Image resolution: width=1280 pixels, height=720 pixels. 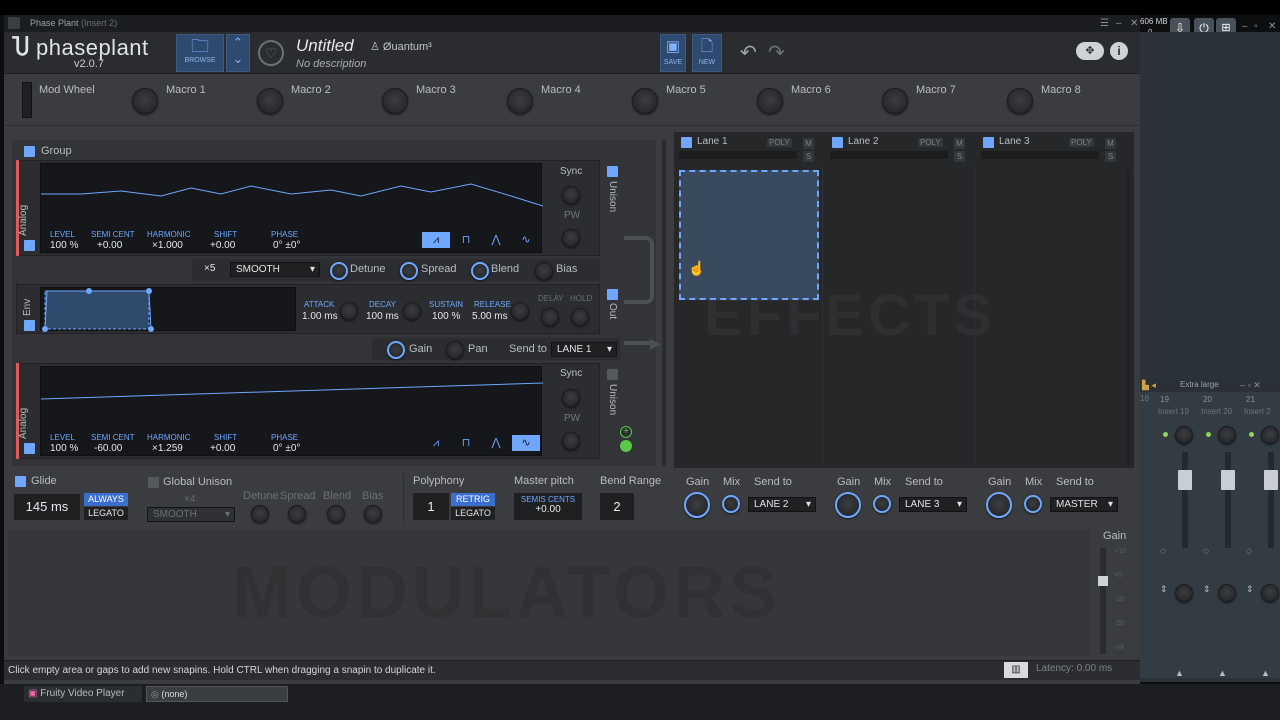 I want to click on osc2-shift: +0.00, so click(x=222, y=448).